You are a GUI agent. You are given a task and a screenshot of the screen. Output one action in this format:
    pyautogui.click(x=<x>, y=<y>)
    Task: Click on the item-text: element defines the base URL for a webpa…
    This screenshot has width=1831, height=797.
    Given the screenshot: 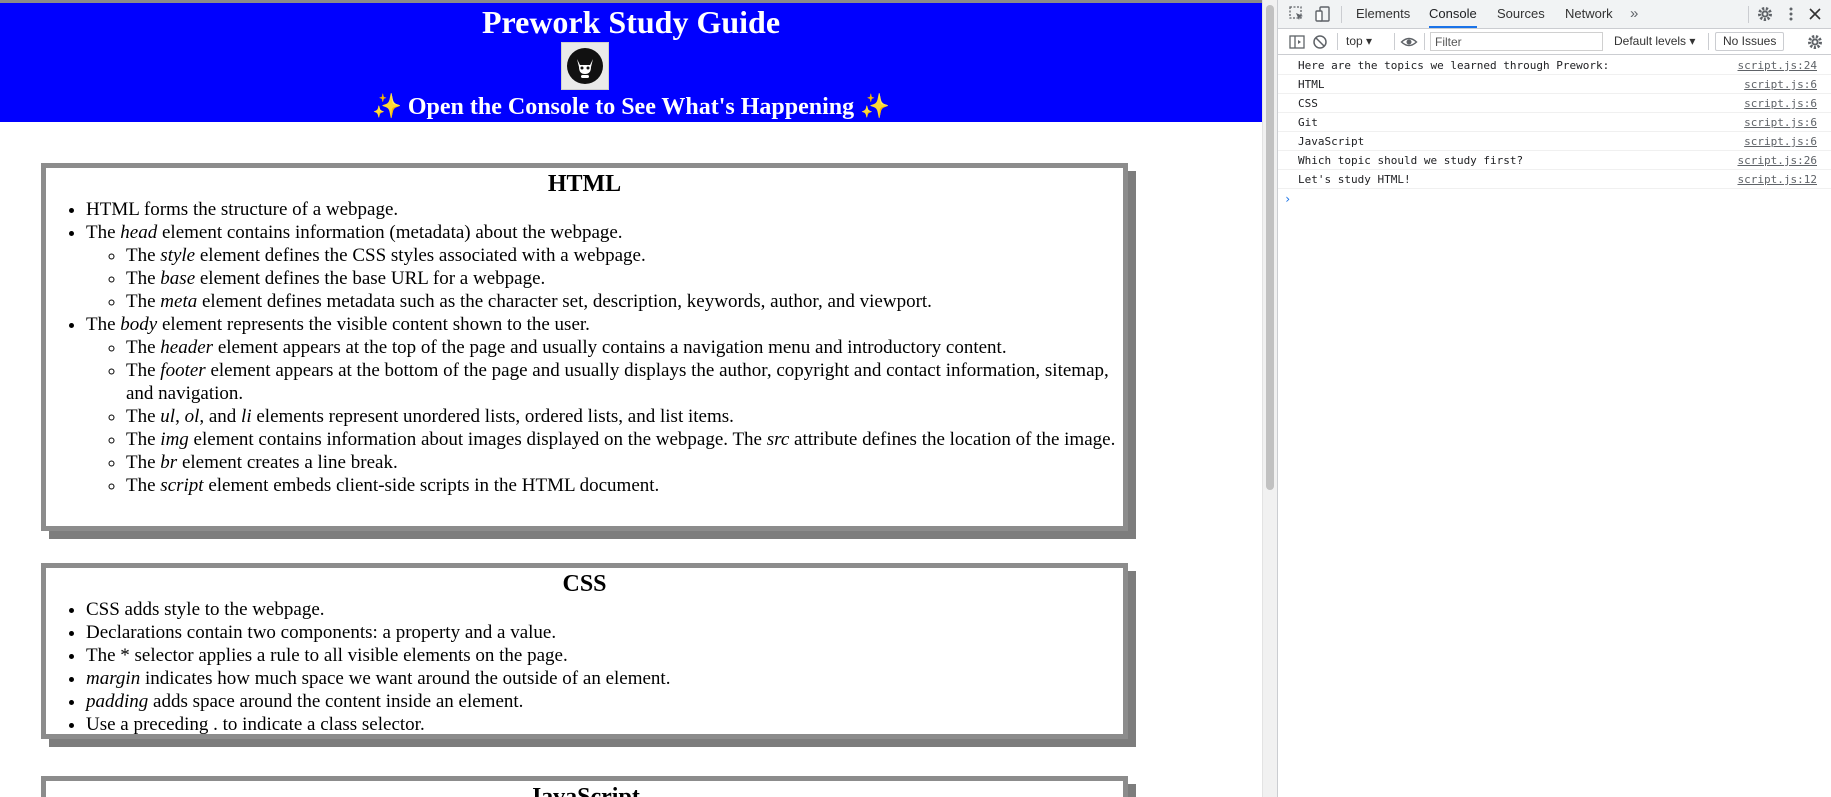 What is the action you would take?
    pyautogui.click(x=370, y=278)
    